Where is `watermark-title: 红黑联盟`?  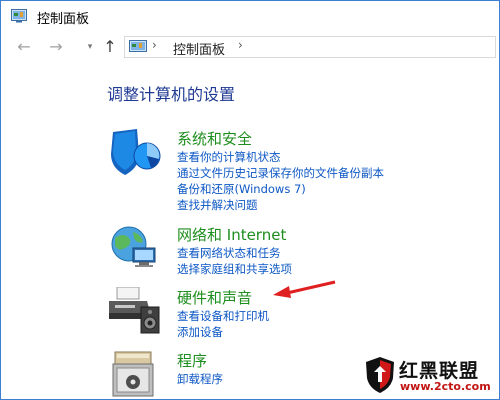 watermark-title: 红黑联盟 is located at coordinates (439, 371).